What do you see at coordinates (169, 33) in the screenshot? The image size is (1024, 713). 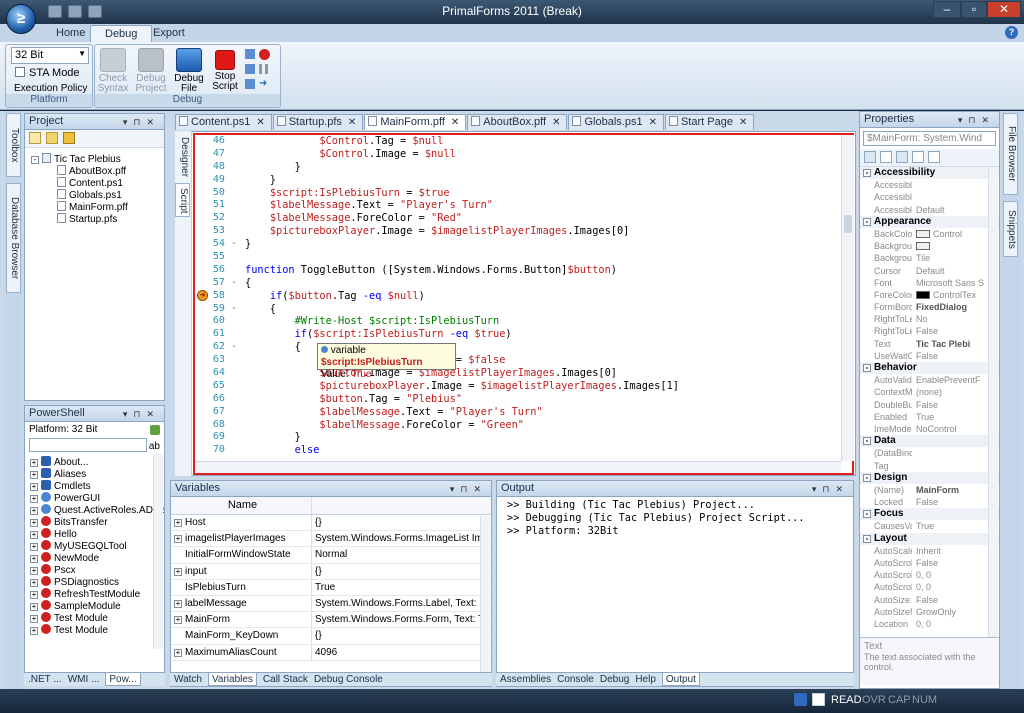 I see `ribbon-tab-export: Export` at bounding box center [169, 33].